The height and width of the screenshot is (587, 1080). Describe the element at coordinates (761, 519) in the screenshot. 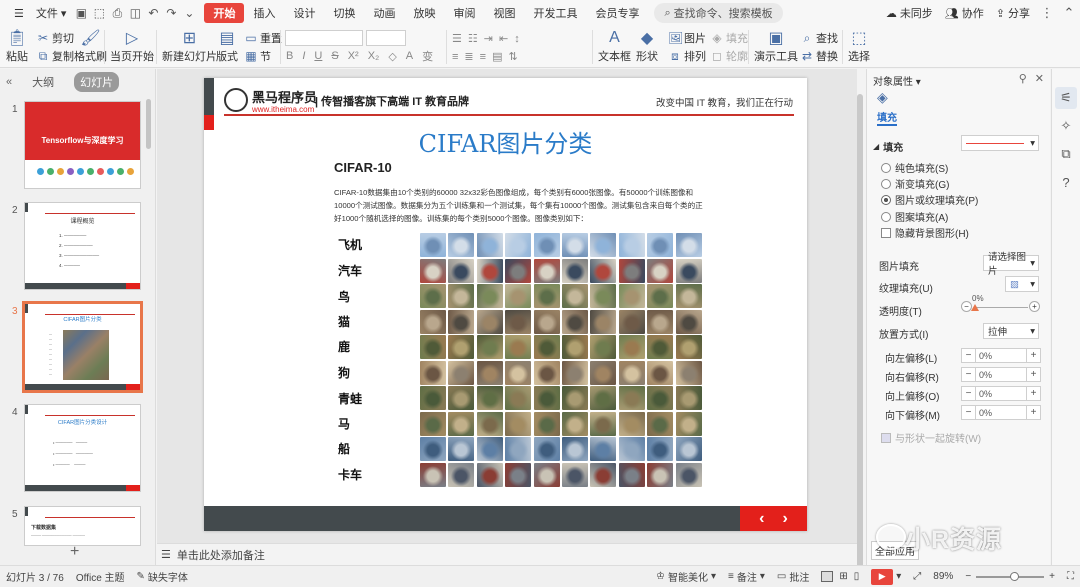

I see `prev-arrow-icon: ‹` at that location.